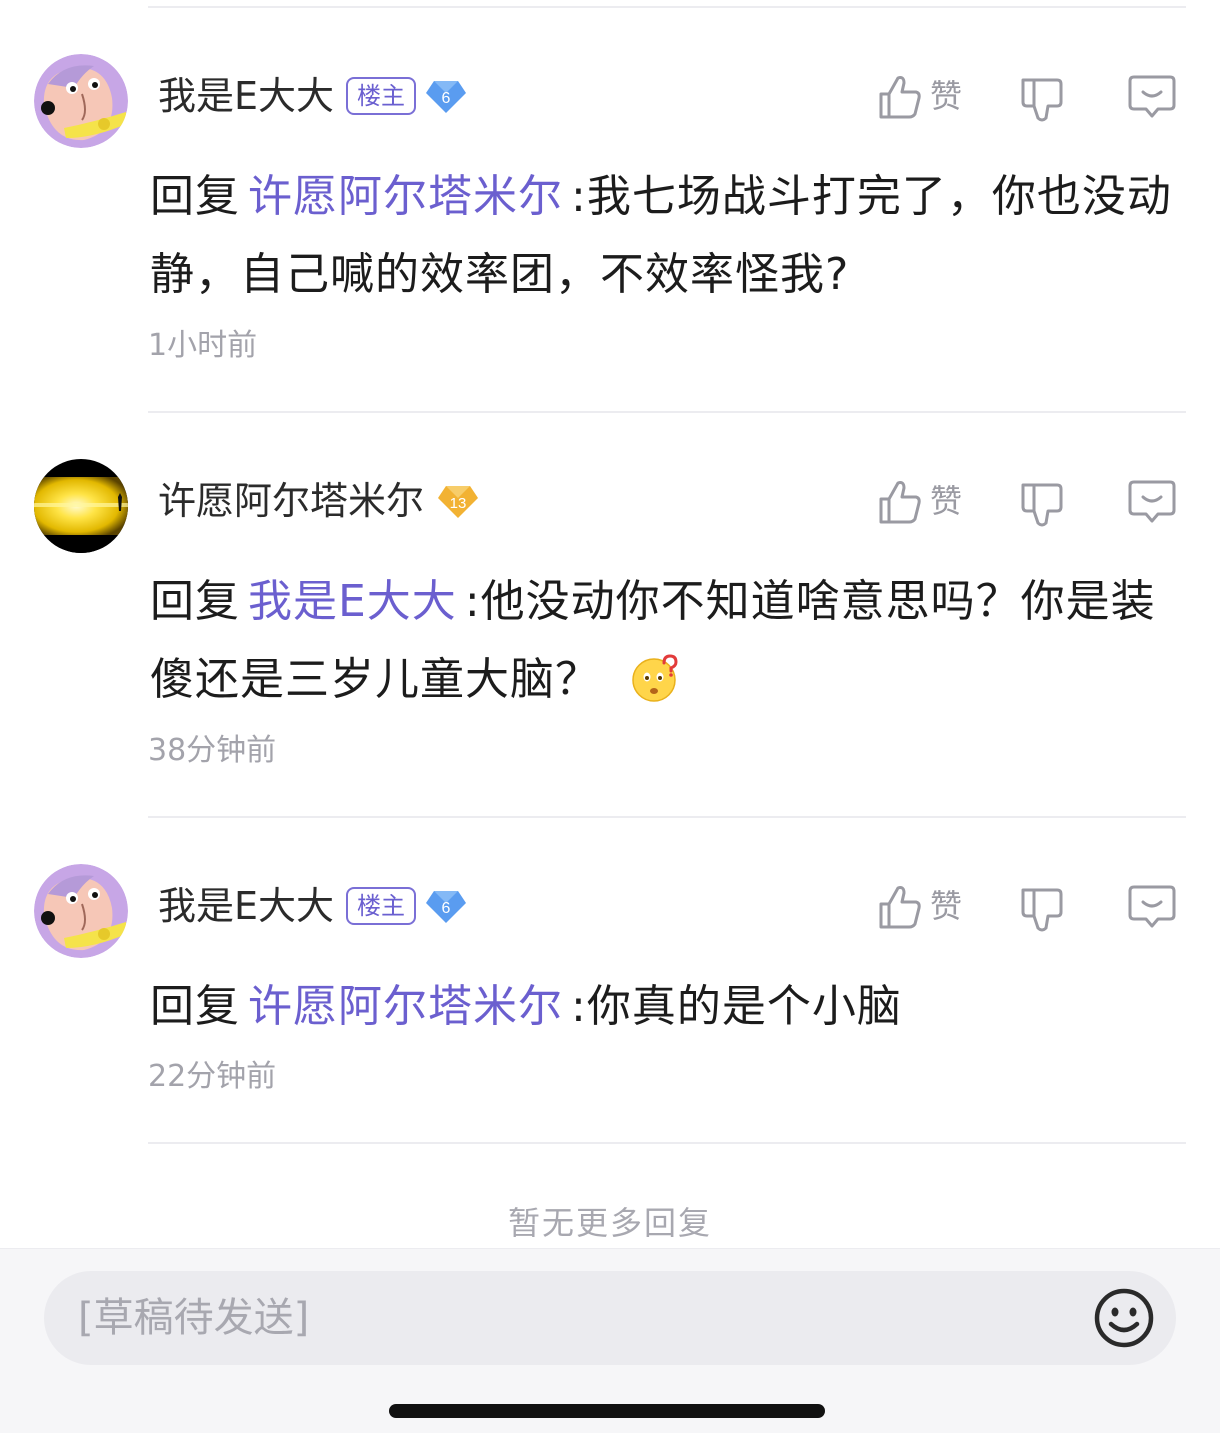  What do you see at coordinates (610, 1318) in the screenshot?
I see `reply-input: [草稿待发送]` at bounding box center [610, 1318].